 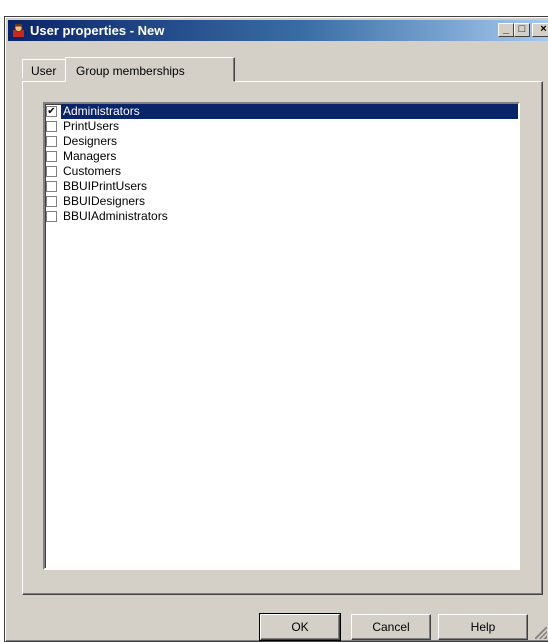 What do you see at coordinates (90, 156) in the screenshot?
I see `group-label: Managers` at bounding box center [90, 156].